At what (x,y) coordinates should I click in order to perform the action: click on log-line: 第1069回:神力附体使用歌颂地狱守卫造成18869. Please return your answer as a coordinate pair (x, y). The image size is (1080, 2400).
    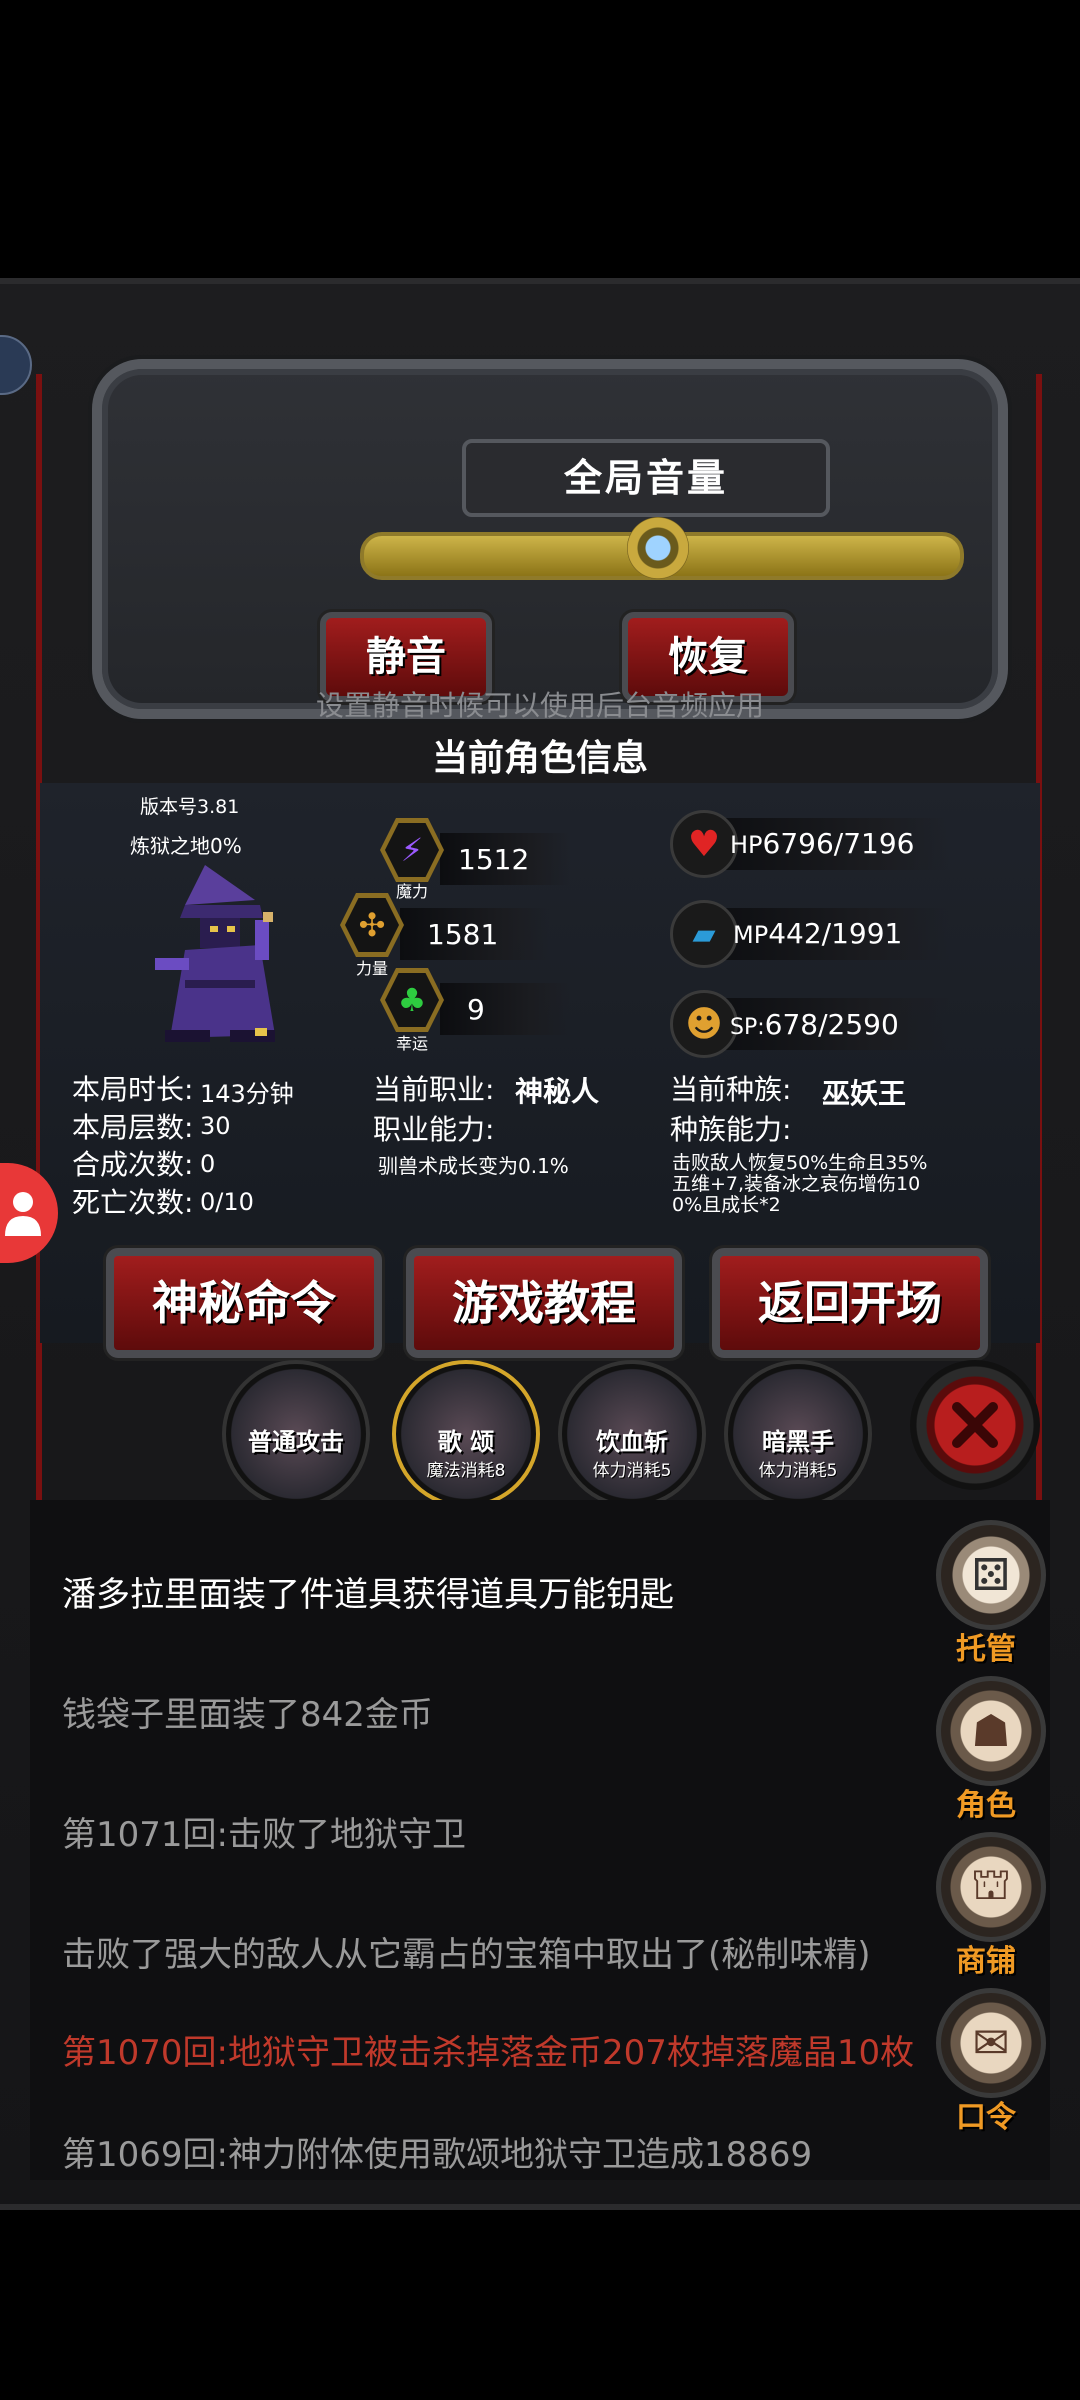
    Looking at the image, I should click on (437, 2152).